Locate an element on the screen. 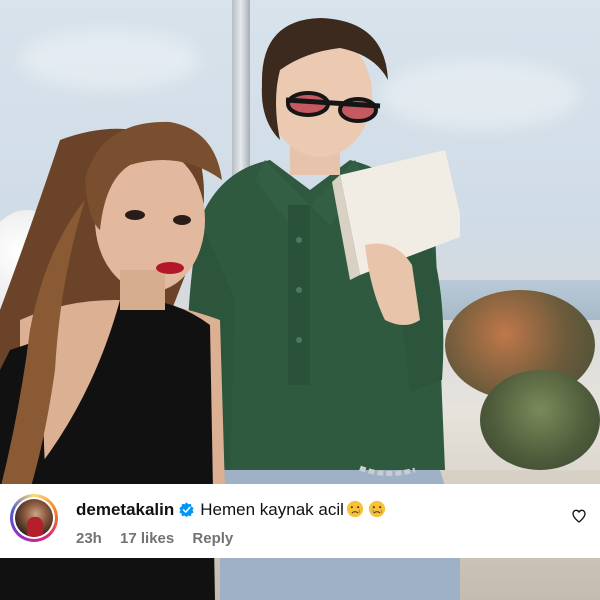 The image size is (600, 600). comment-time: 23h is located at coordinates (89, 538).